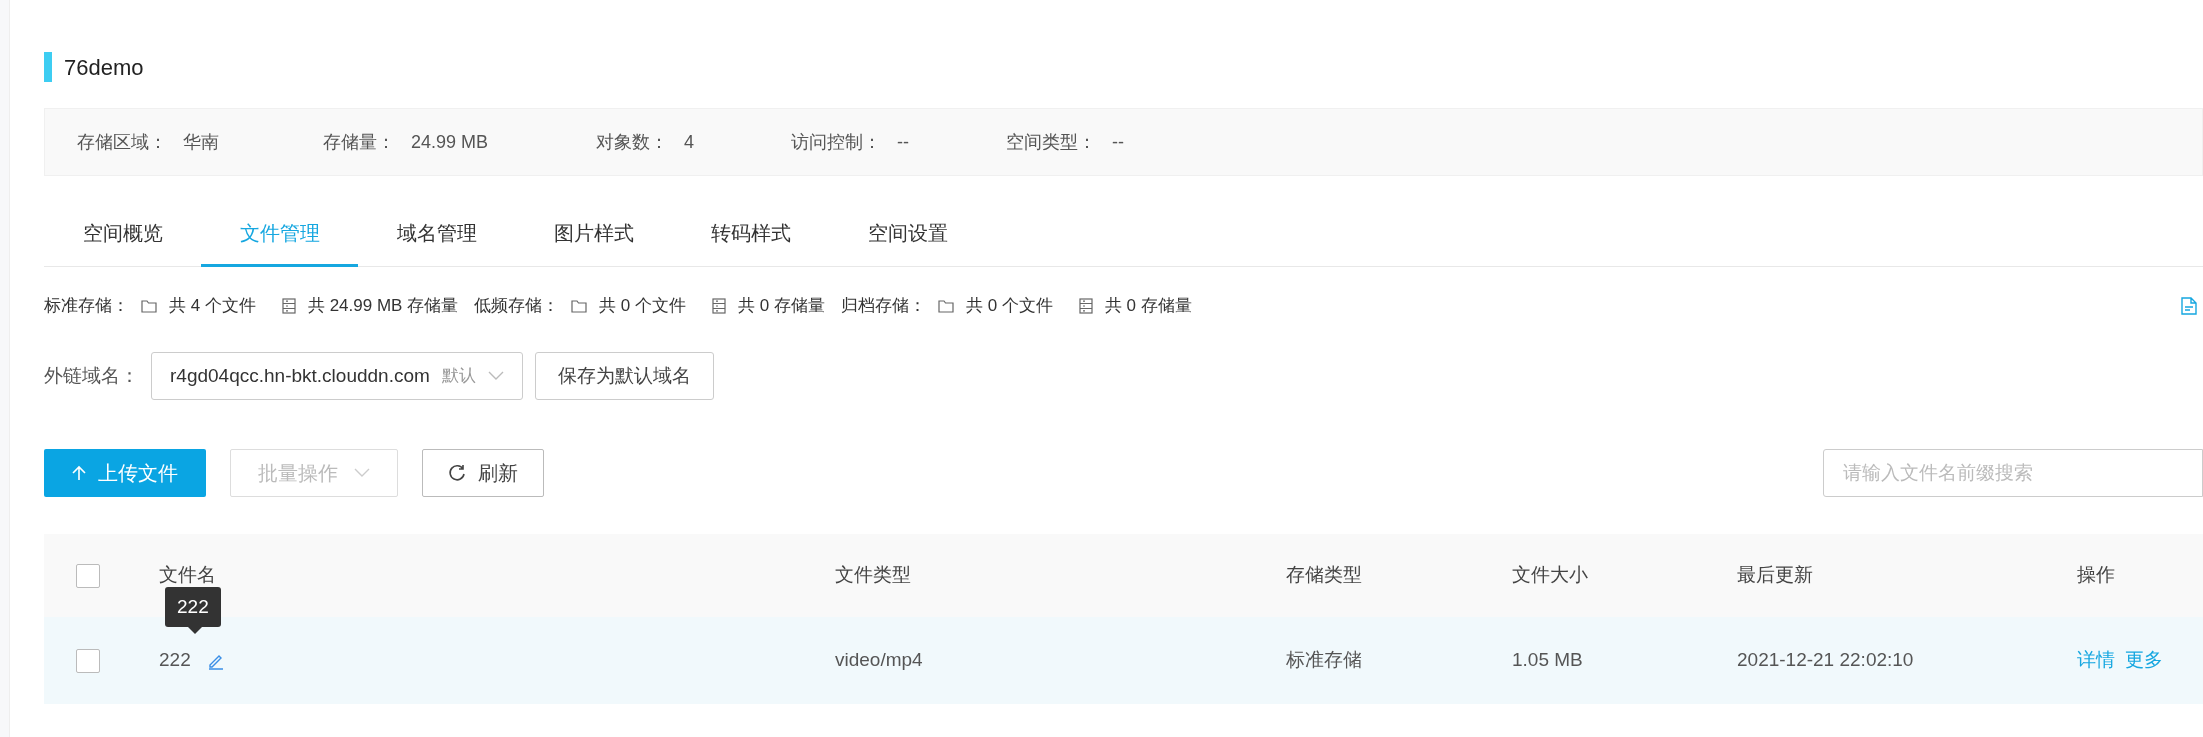 This screenshot has height=737, width=2203. I want to click on document-icon, so click(2189, 306).